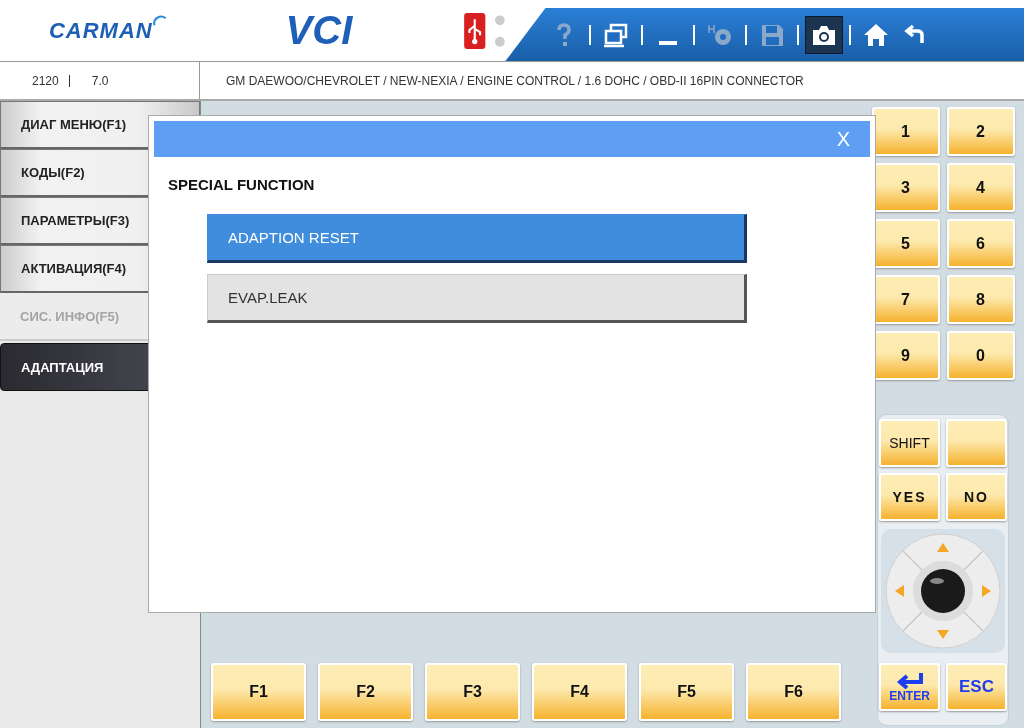 The image size is (1024, 728). Describe the element at coordinates (976, 497) in the screenshot. I see `keypad-key: NO` at that location.